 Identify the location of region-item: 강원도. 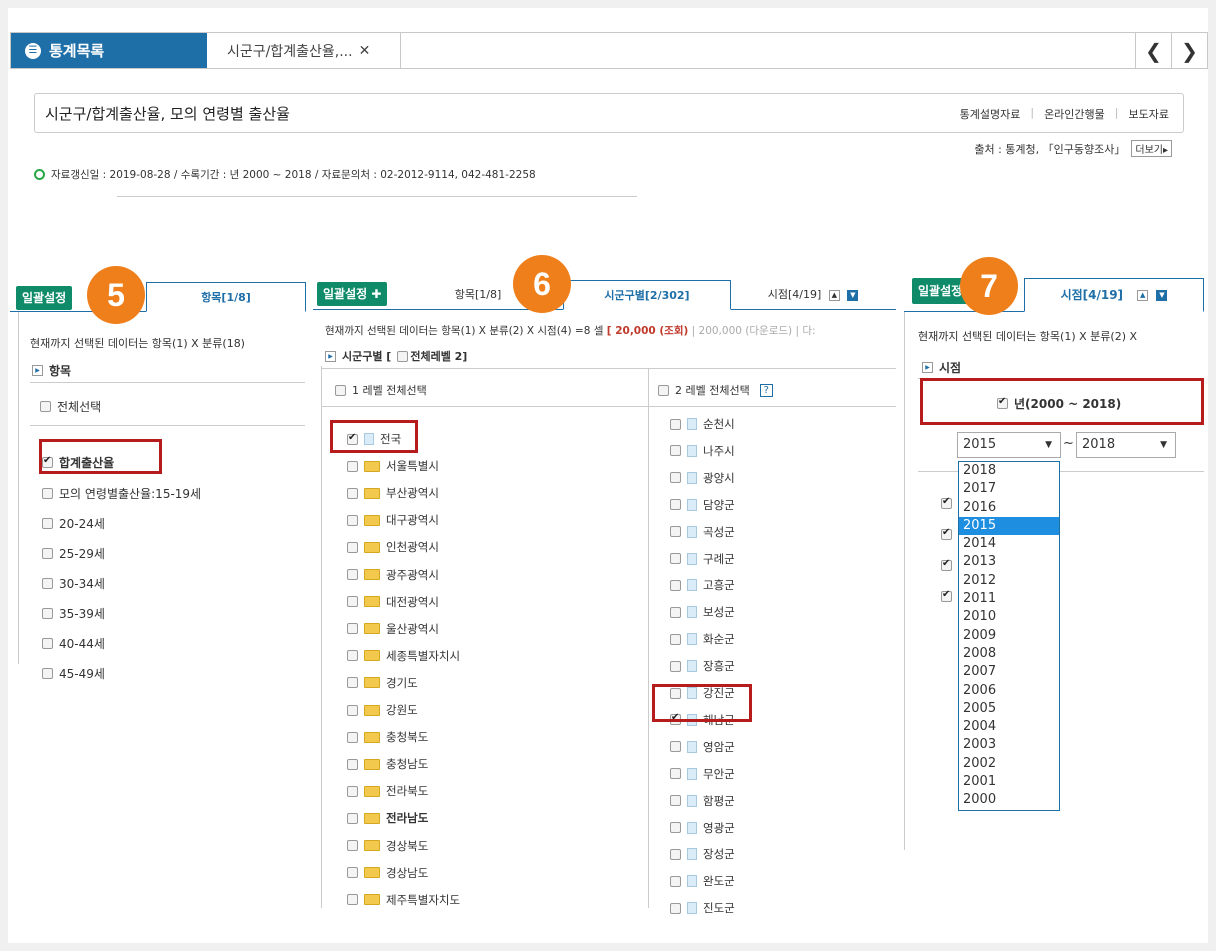
(382, 710).